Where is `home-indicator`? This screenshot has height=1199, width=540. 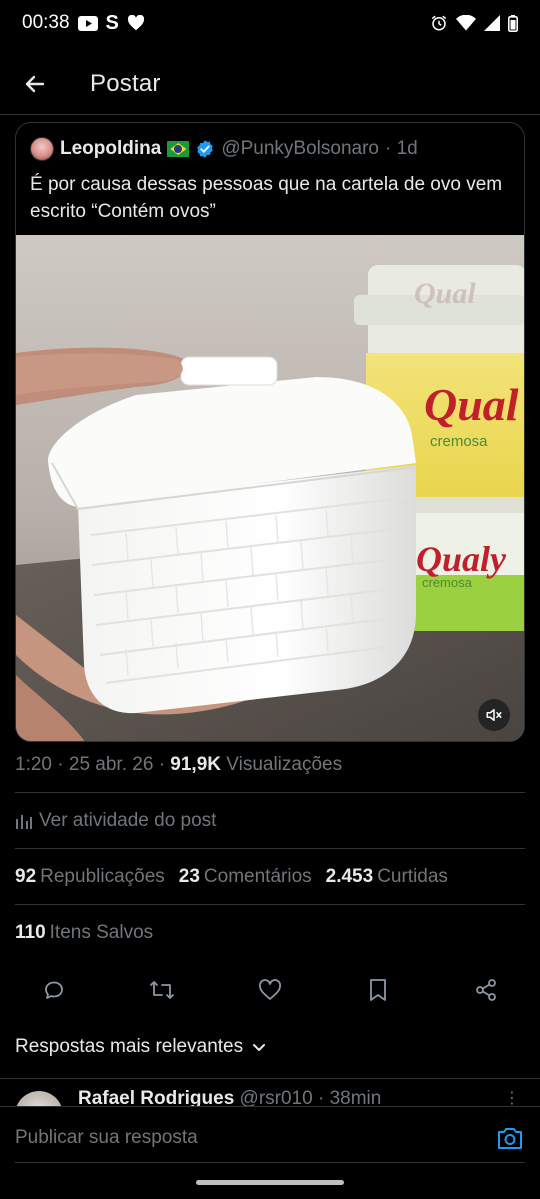 home-indicator is located at coordinates (270, 1182).